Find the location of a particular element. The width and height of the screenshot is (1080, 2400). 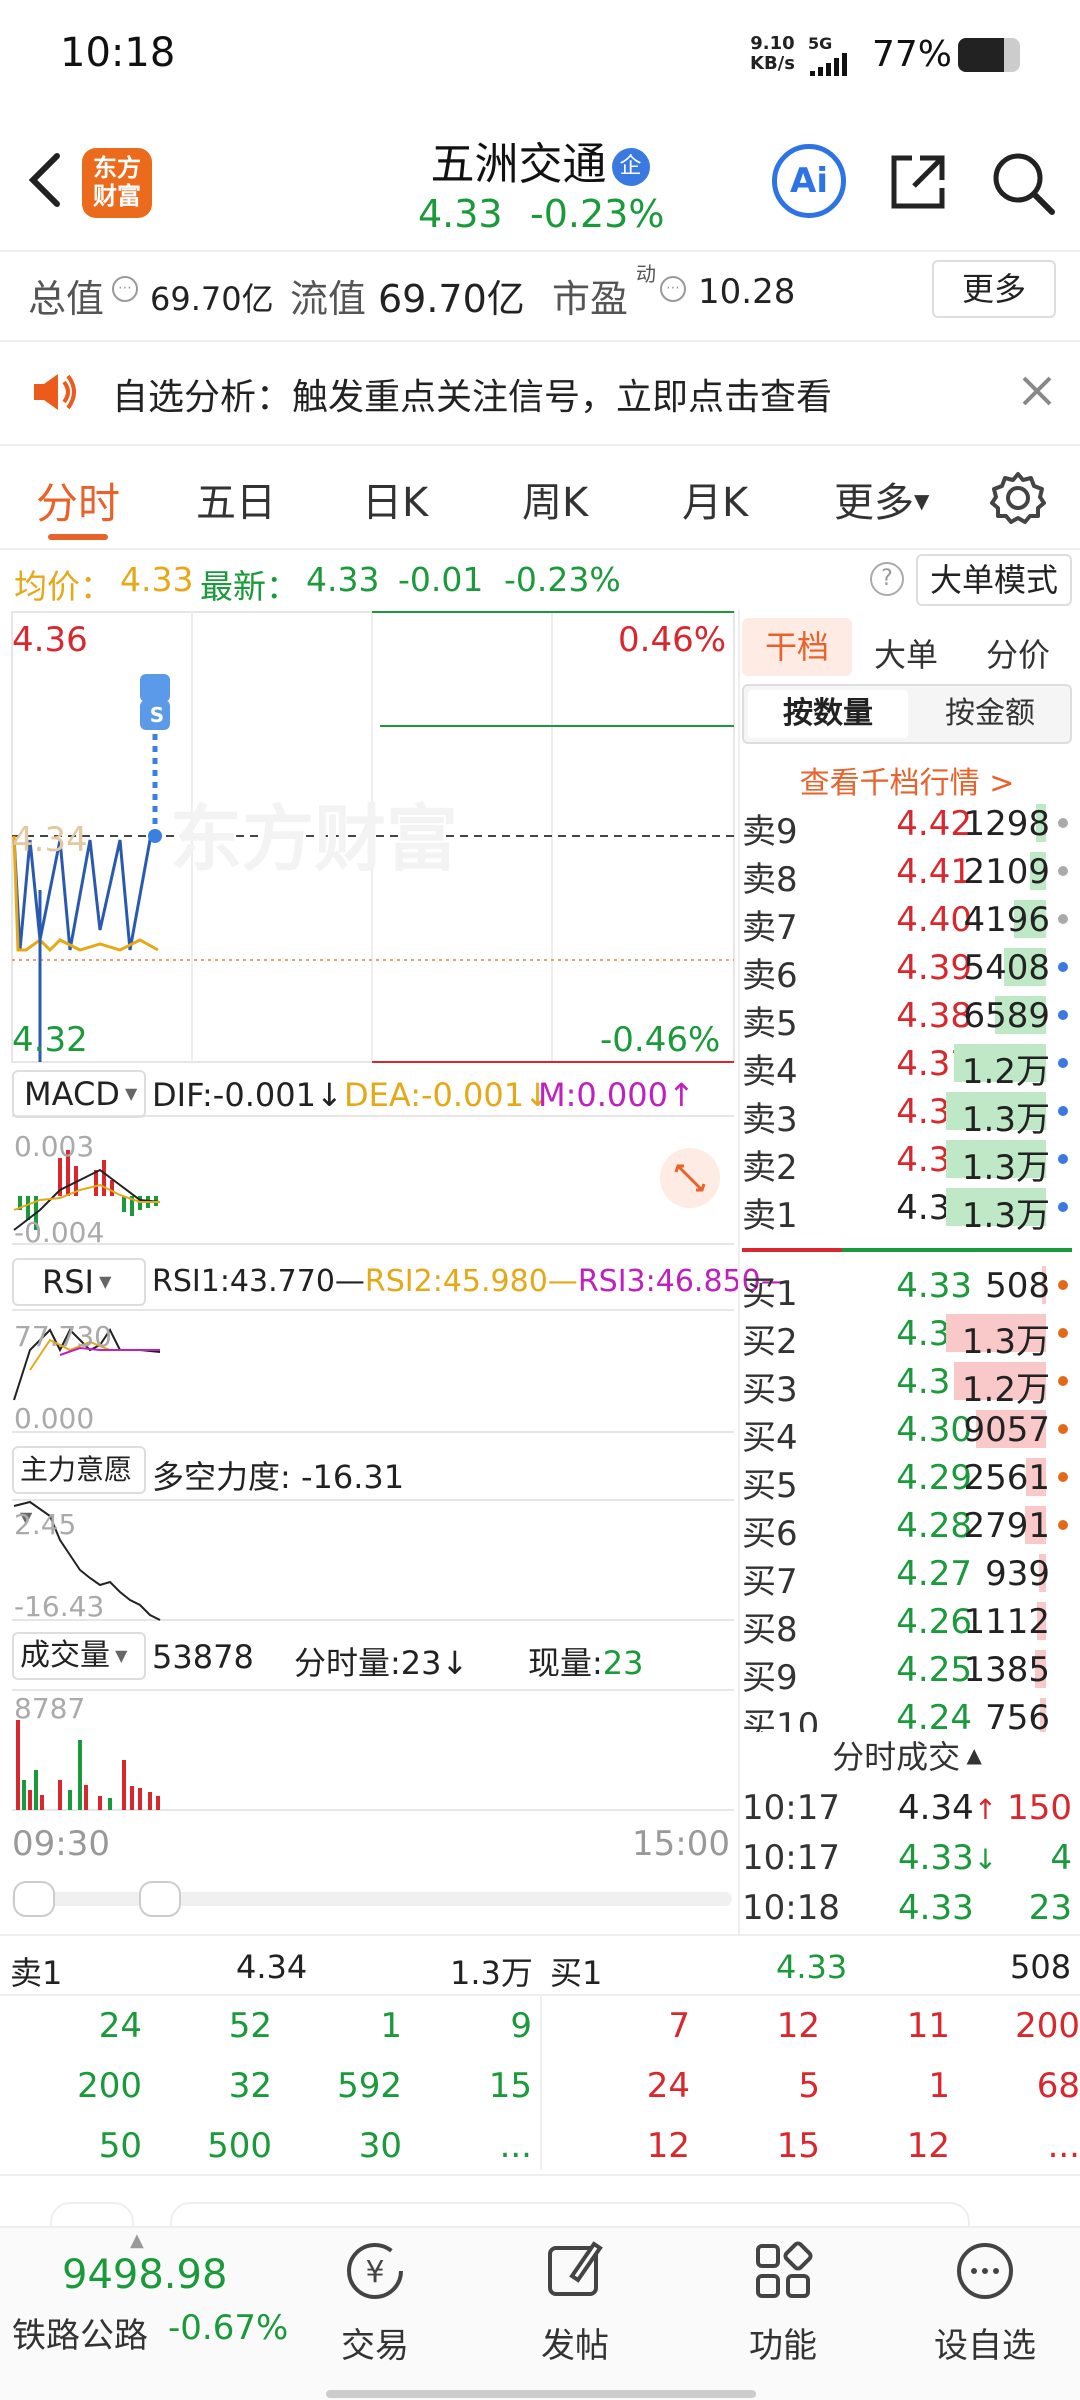

orderbook-tab-price: 分价 is located at coordinates (1018, 653).